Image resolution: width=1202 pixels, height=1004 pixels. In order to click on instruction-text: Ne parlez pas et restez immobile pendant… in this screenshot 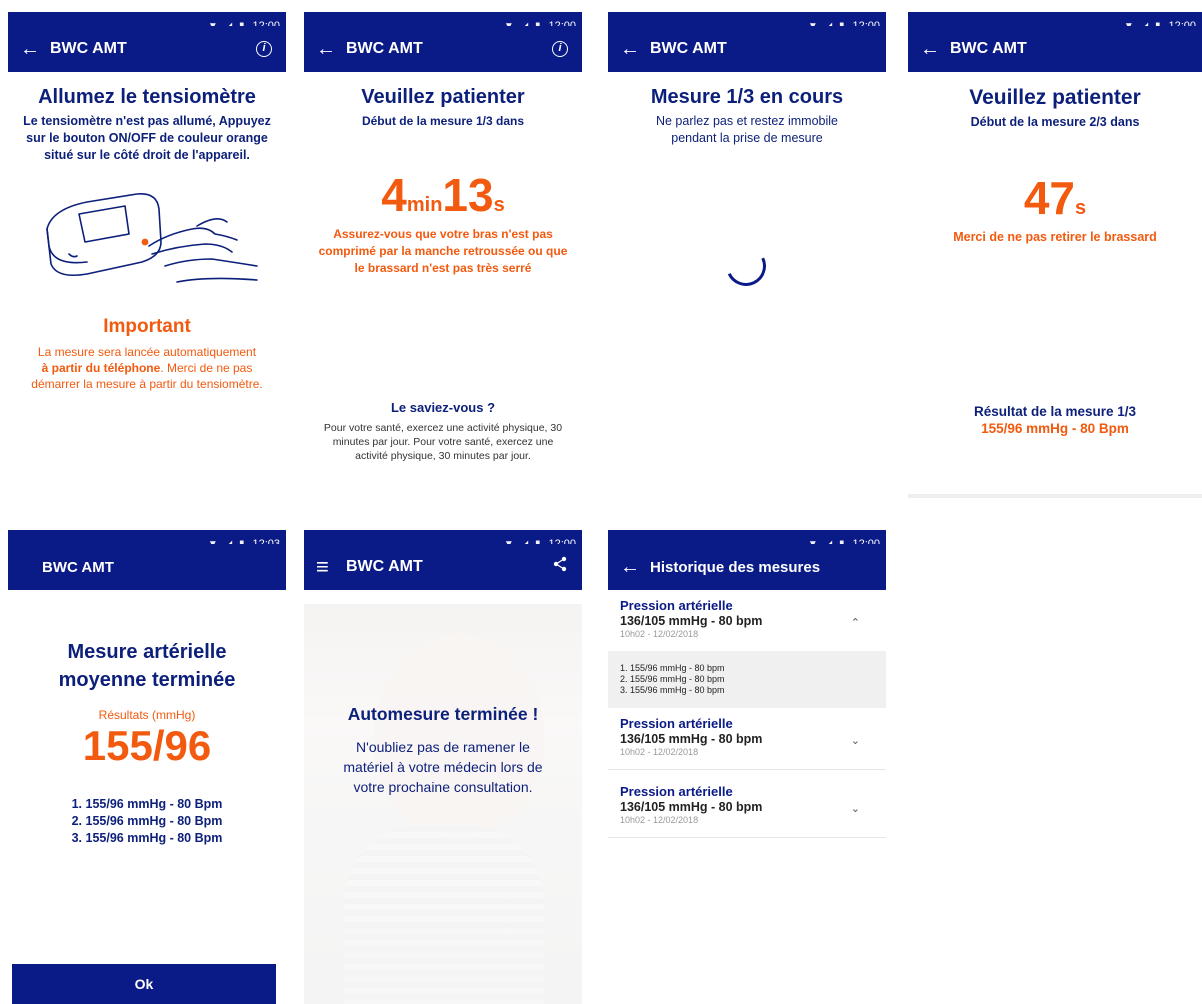, I will do `click(747, 129)`.